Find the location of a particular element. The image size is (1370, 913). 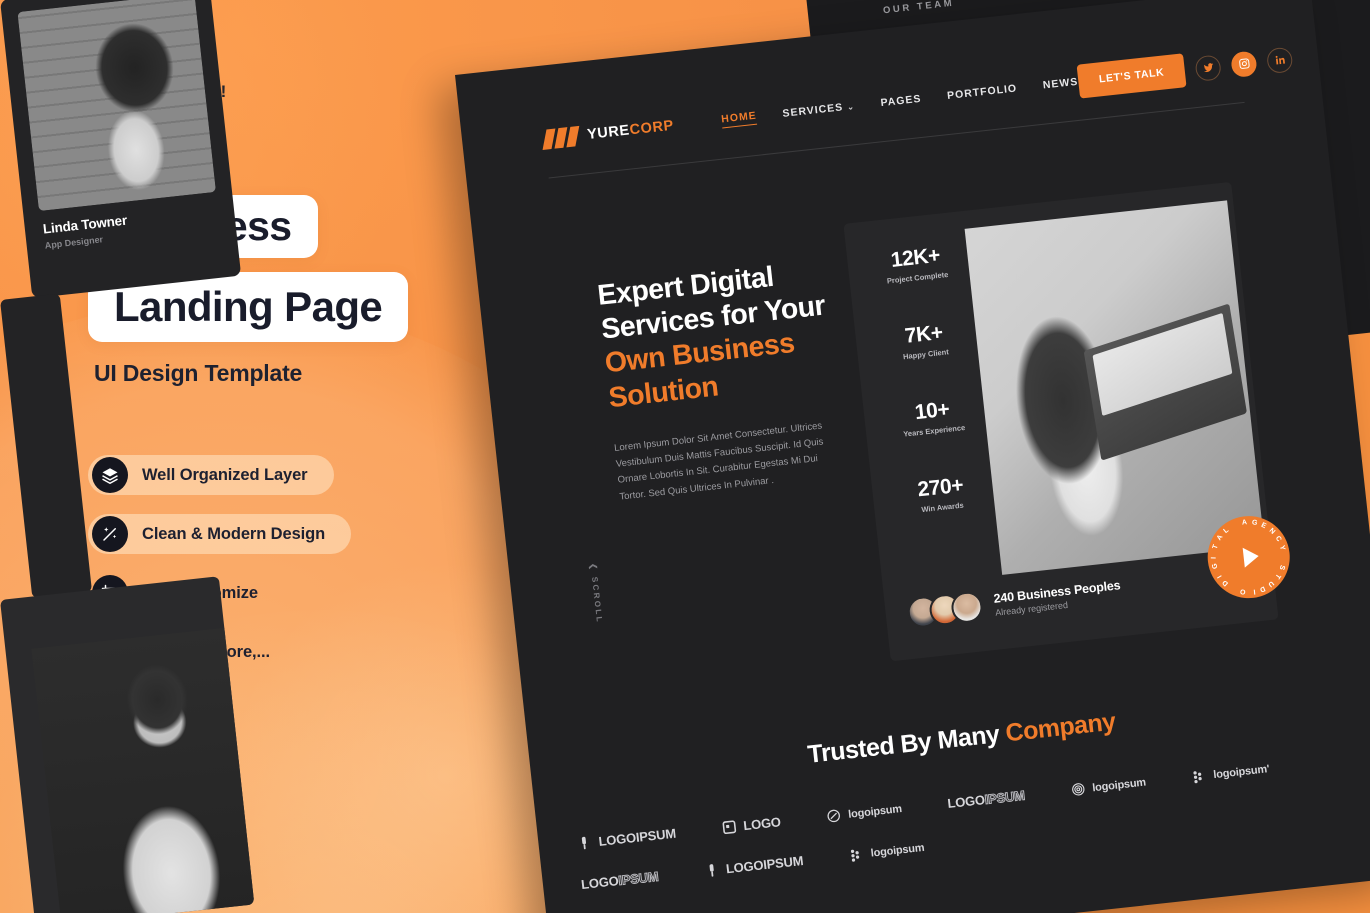

navbar-actions: LET'S TALK is located at coordinates (1185, 70).